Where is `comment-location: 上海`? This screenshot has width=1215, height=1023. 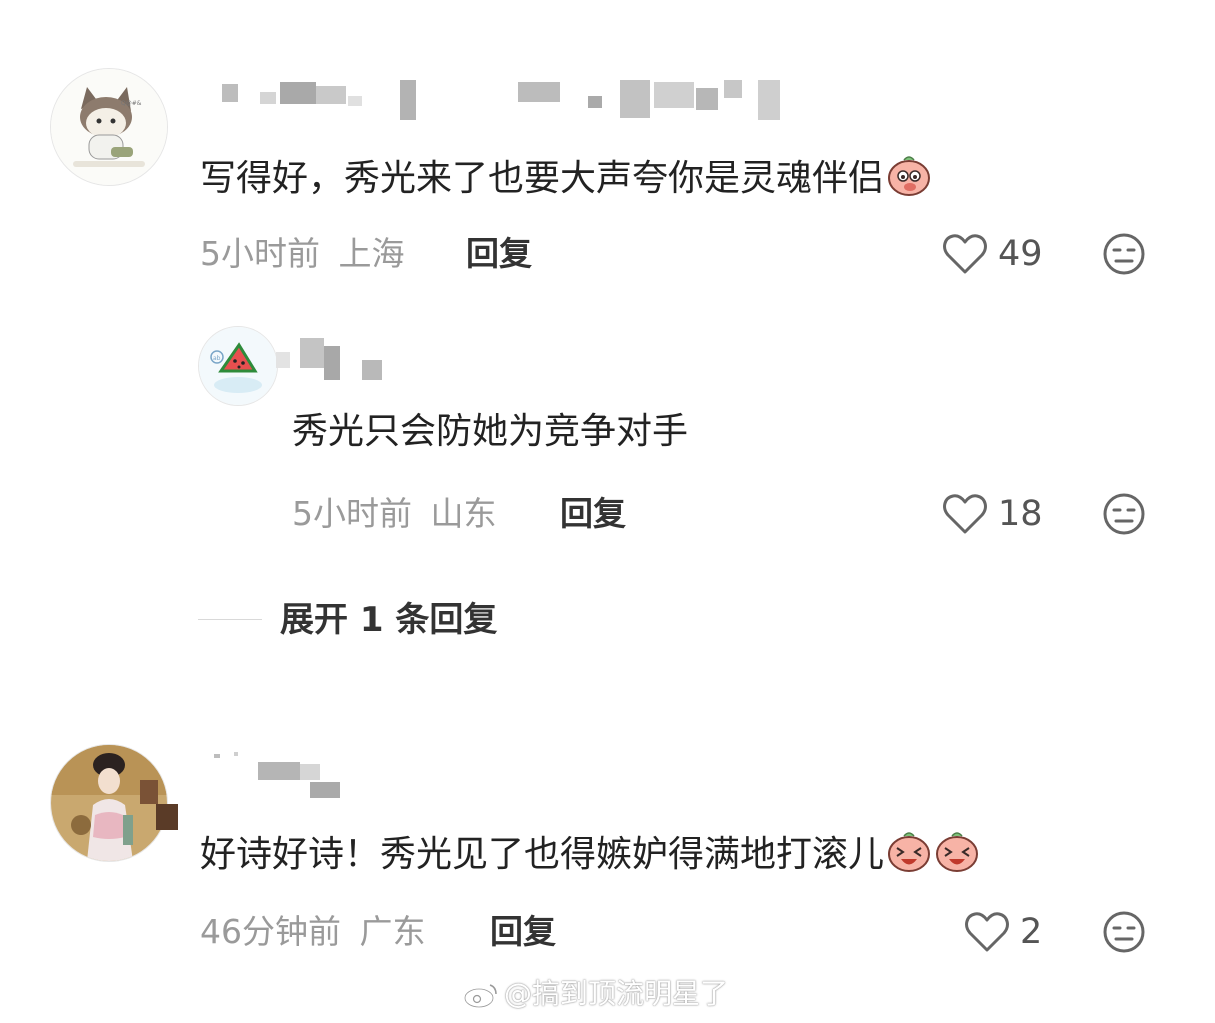 comment-location: 上海 is located at coordinates (371, 253).